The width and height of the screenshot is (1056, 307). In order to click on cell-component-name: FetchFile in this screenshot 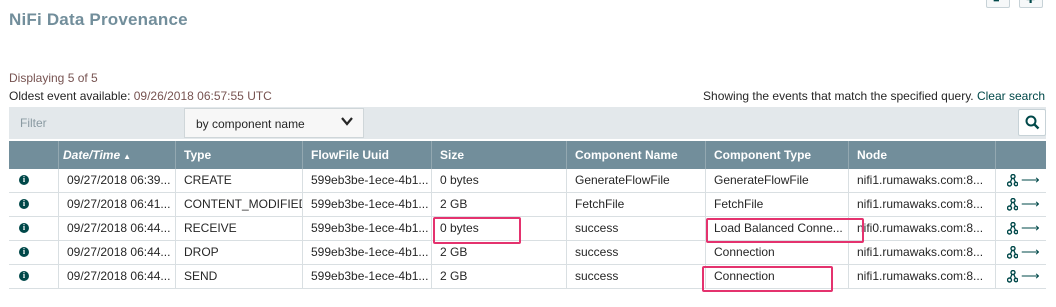, I will do `click(636, 204)`.